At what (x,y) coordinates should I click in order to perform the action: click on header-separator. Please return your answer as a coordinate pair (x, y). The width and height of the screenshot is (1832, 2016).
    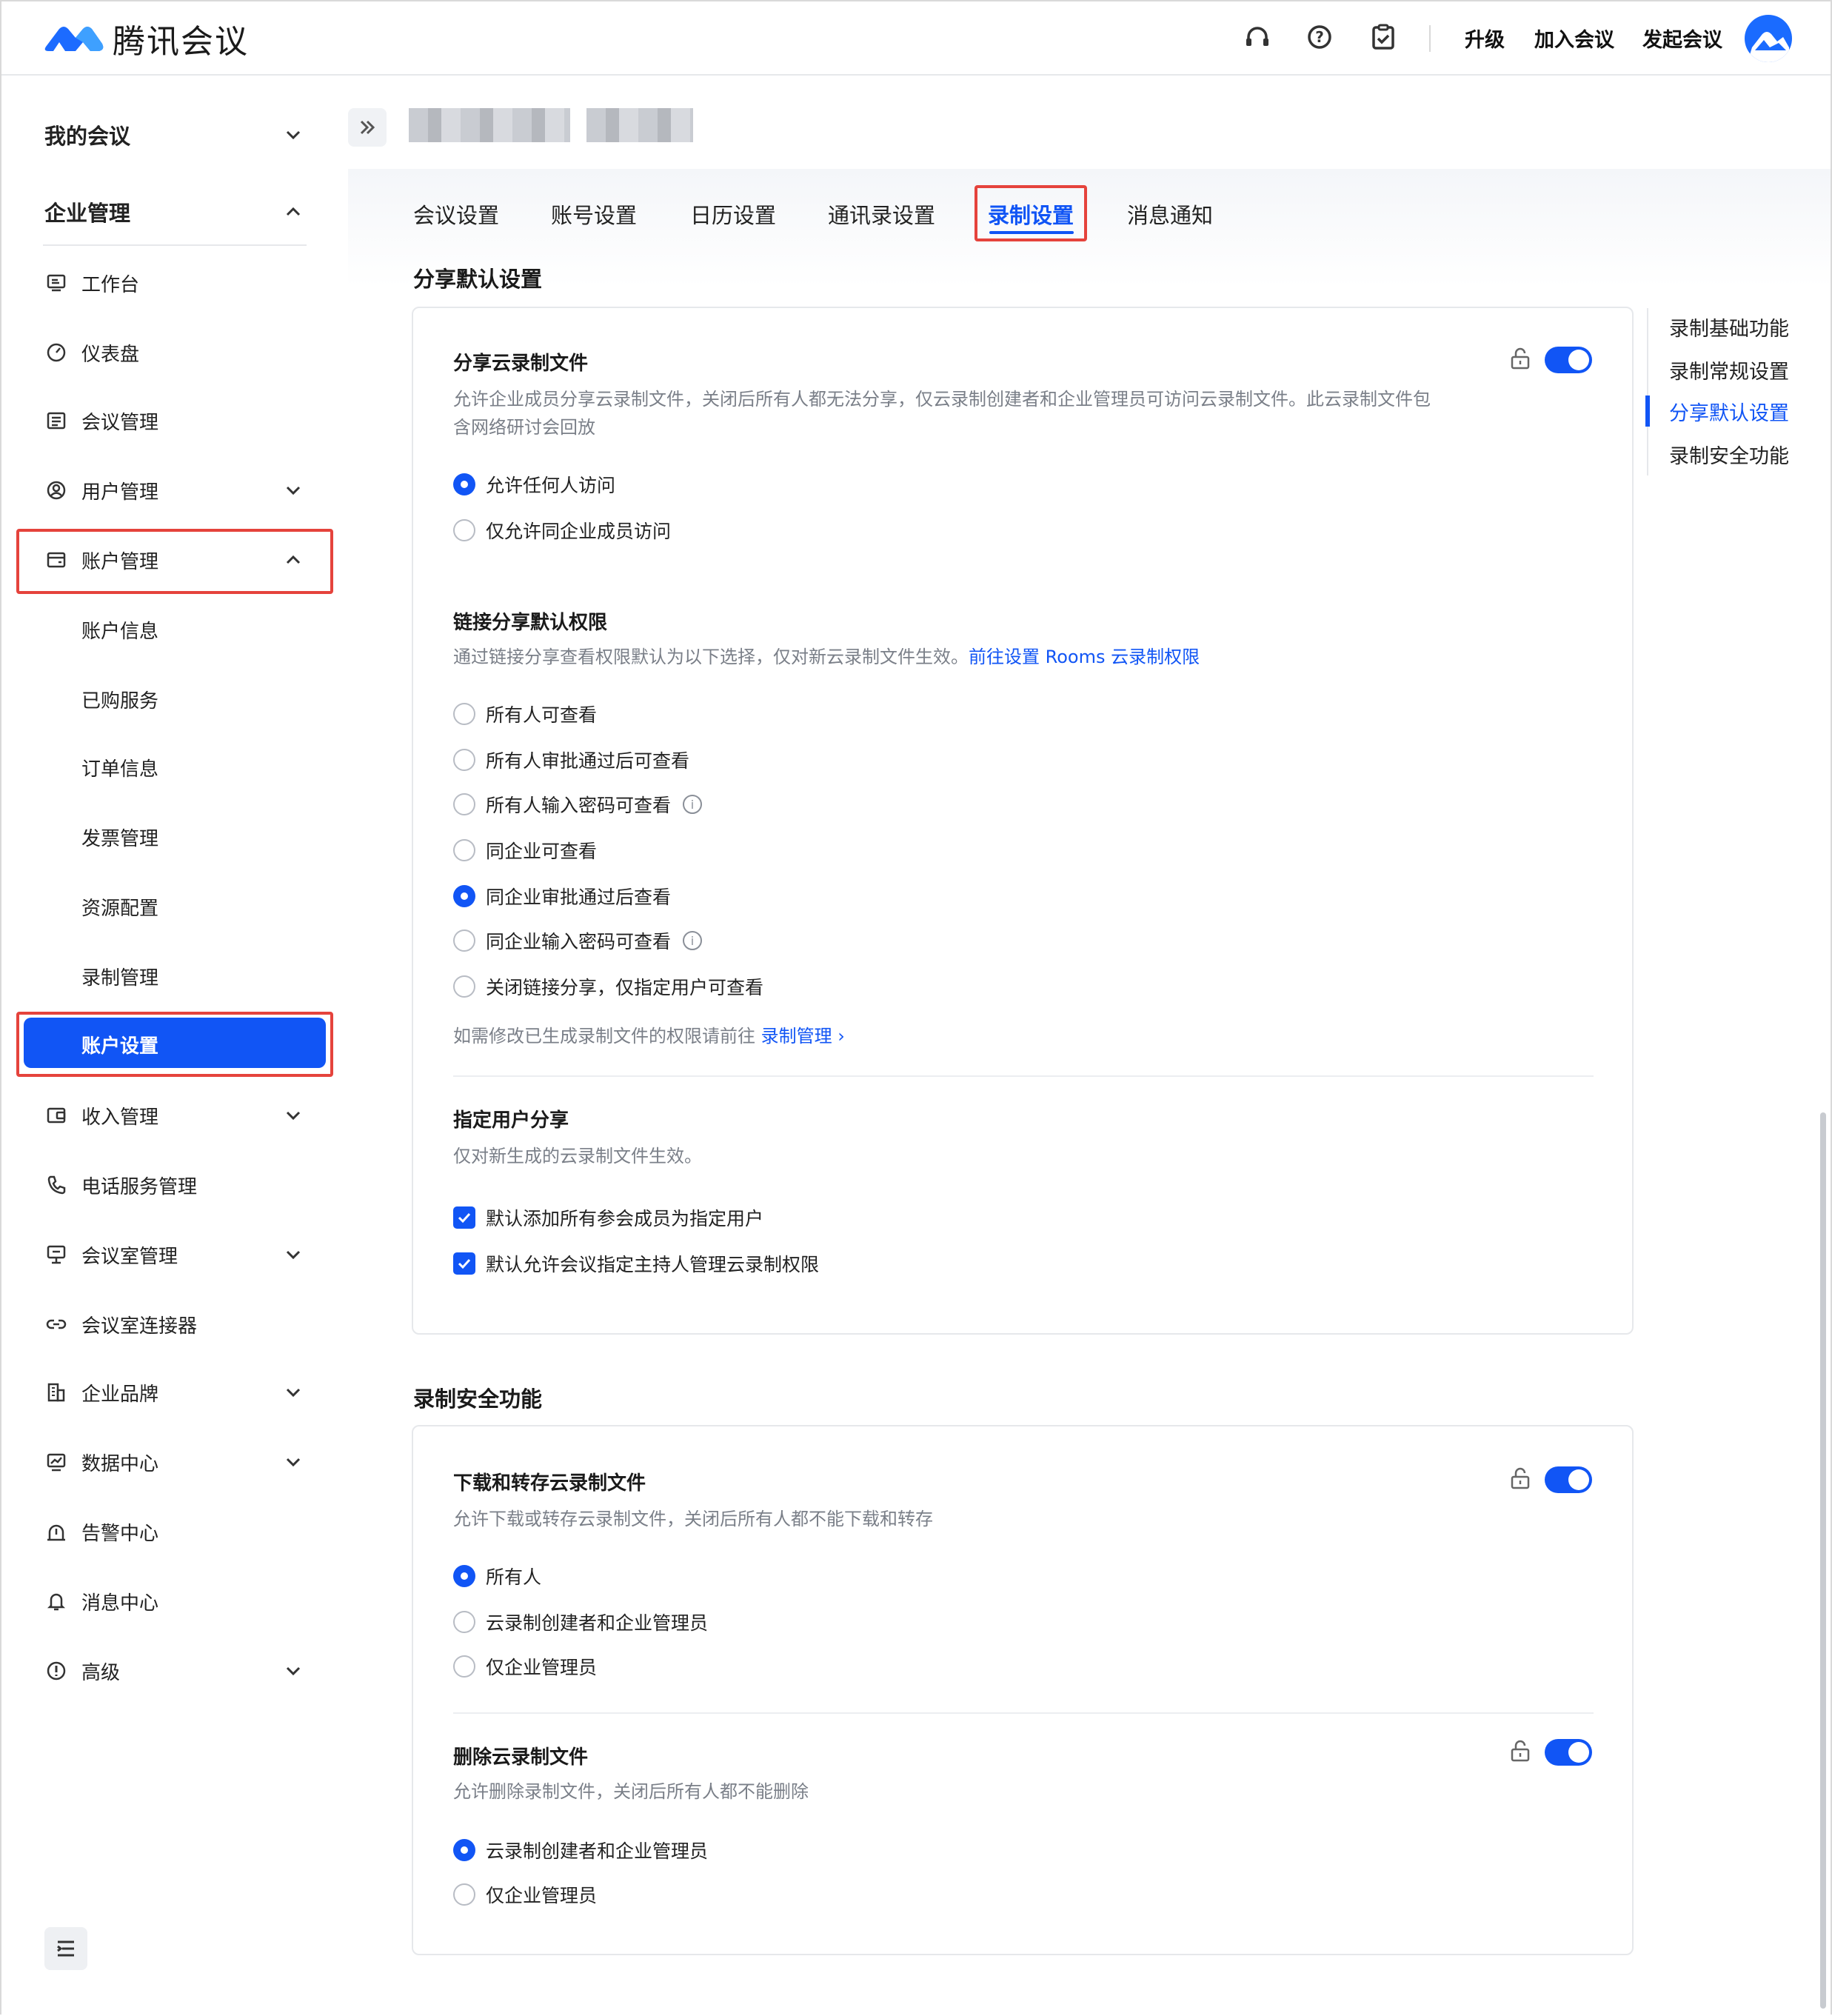
    Looking at the image, I should click on (1430, 38).